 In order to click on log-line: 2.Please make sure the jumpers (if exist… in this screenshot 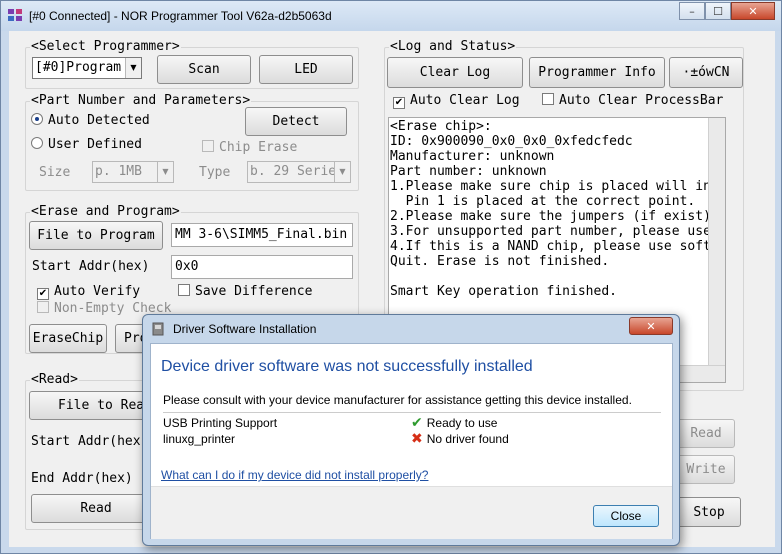, I will do `click(550, 216)`.